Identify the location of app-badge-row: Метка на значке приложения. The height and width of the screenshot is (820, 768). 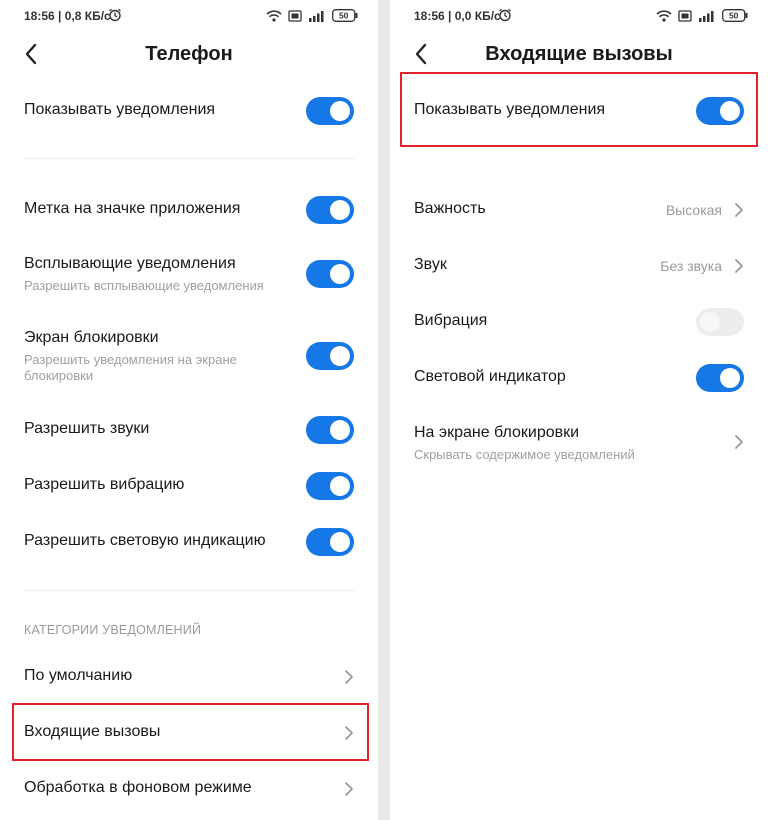
(189, 210).